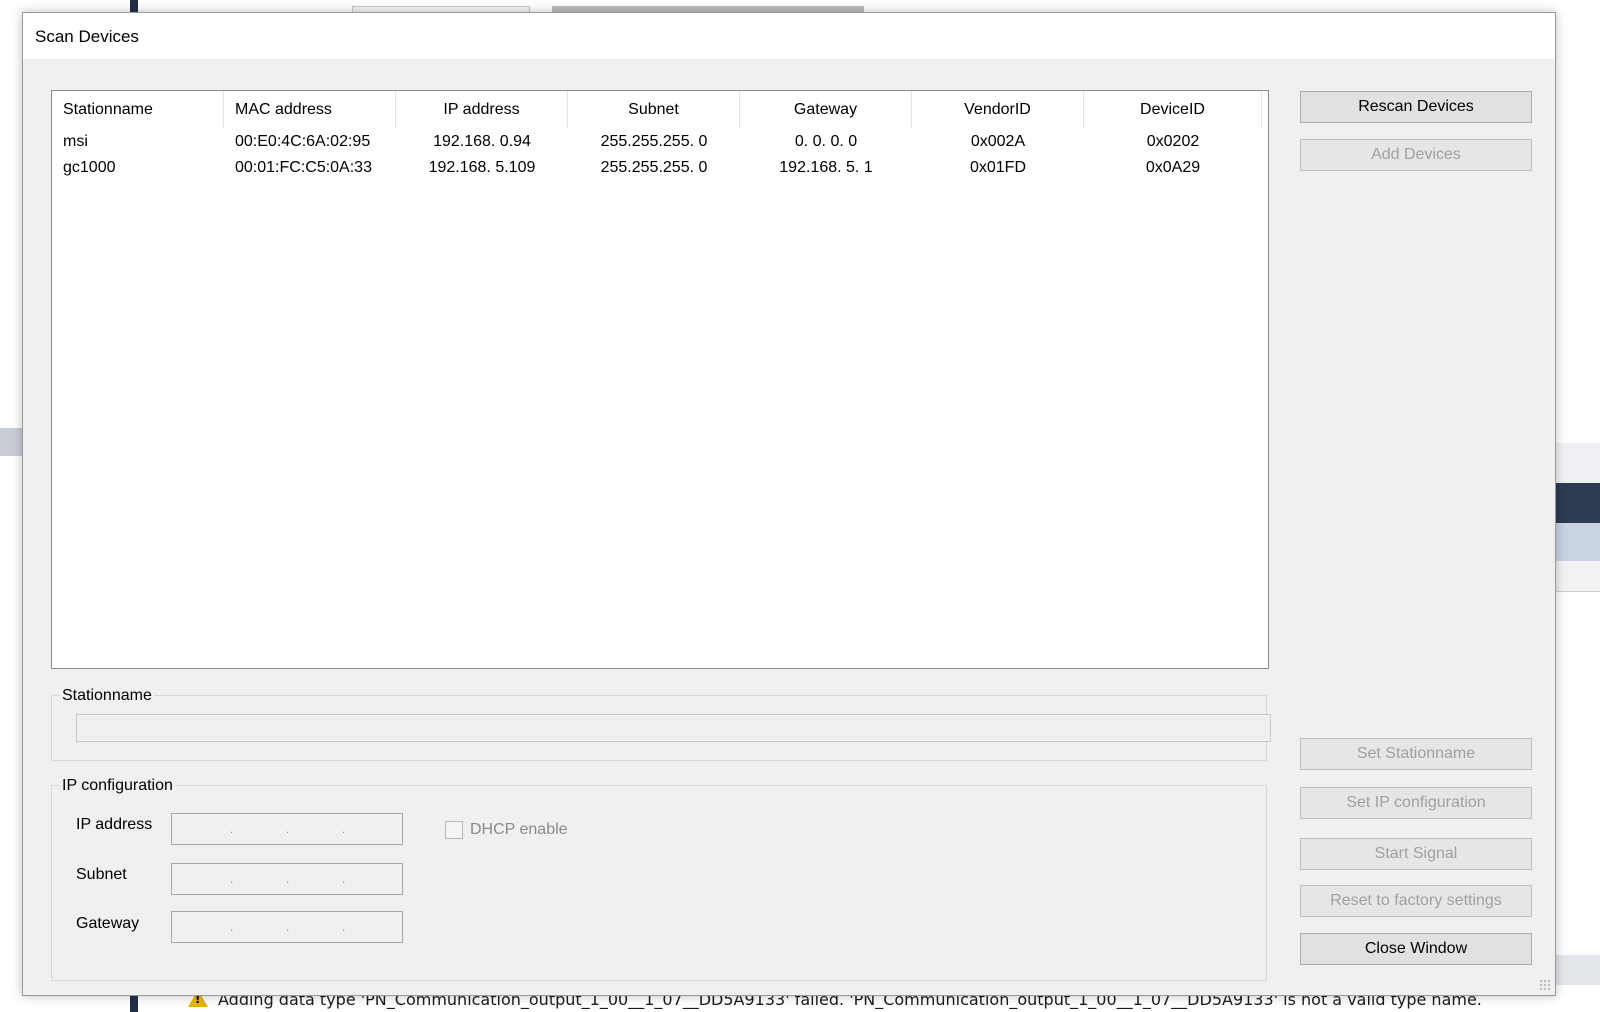 Image resolution: width=1600 pixels, height=1012 pixels. Describe the element at coordinates (117, 786) in the screenshot. I see `ip-configuration-group-label: IP configuration` at that location.